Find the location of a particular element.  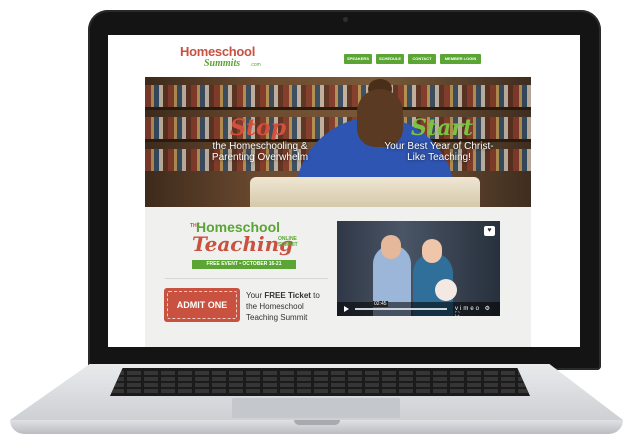

video-controls: 02:45 vimeo ⚙ ⛶ is located at coordinates (418, 308).